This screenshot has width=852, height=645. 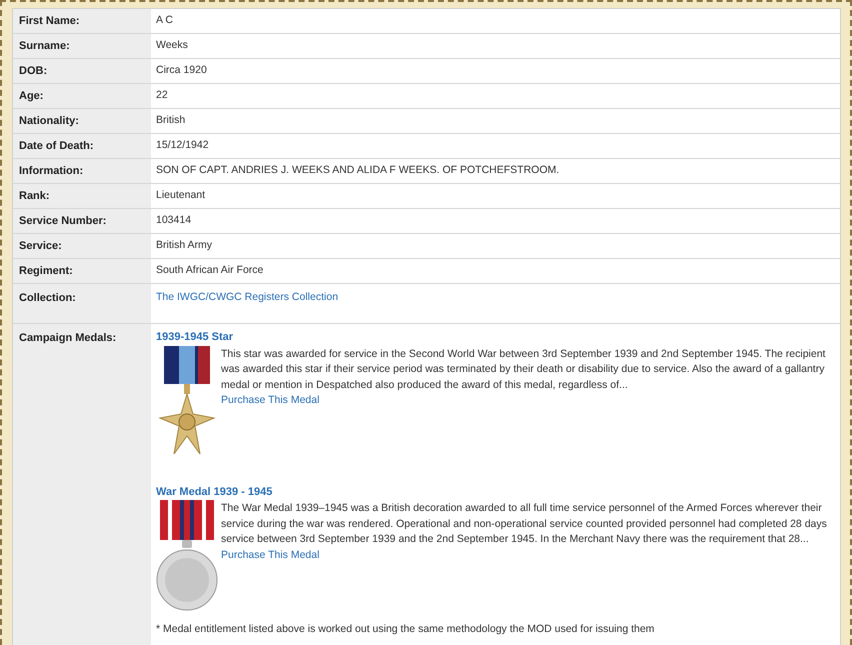 I want to click on field-value: 103414, so click(x=174, y=220).